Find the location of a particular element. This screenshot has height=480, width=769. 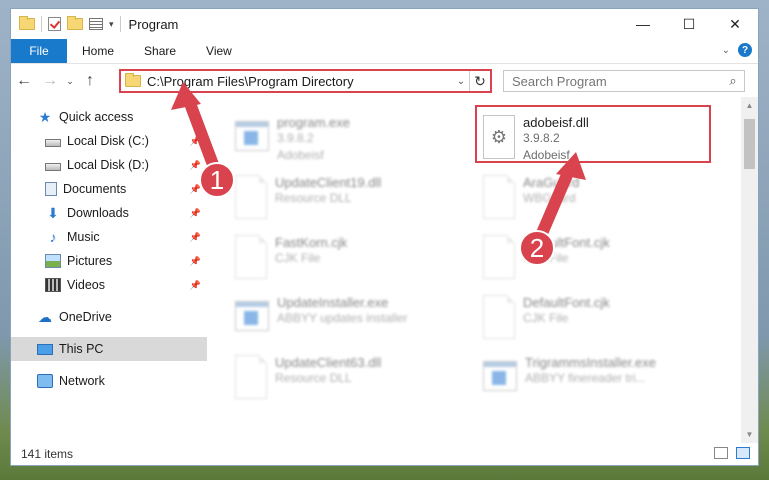

sidebar-item-quick-access: ★ Quick access is located at coordinates (109, 117).